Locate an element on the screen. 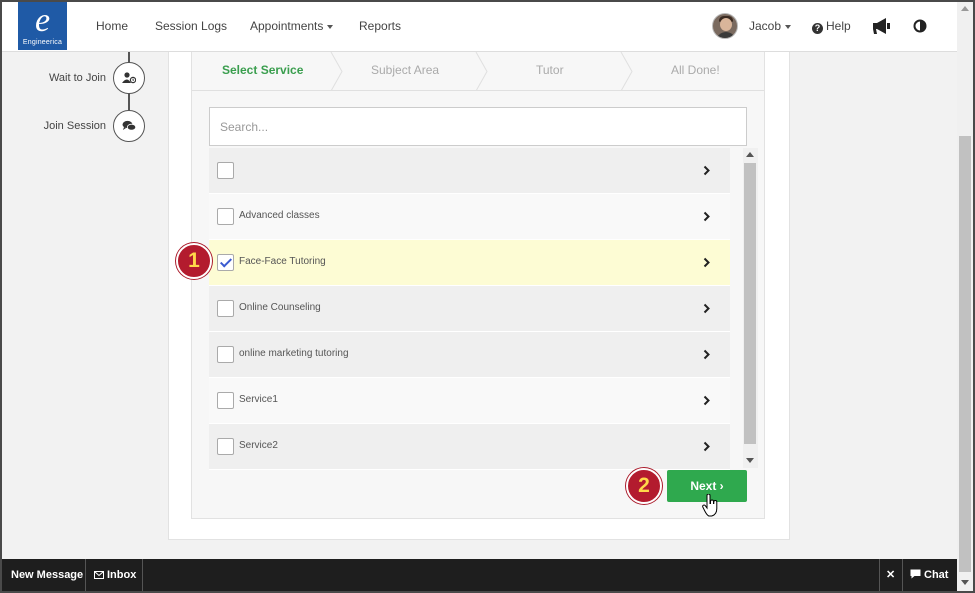 The height and width of the screenshot is (593, 975). page-scrollbar is located at coordinates (965, 296).